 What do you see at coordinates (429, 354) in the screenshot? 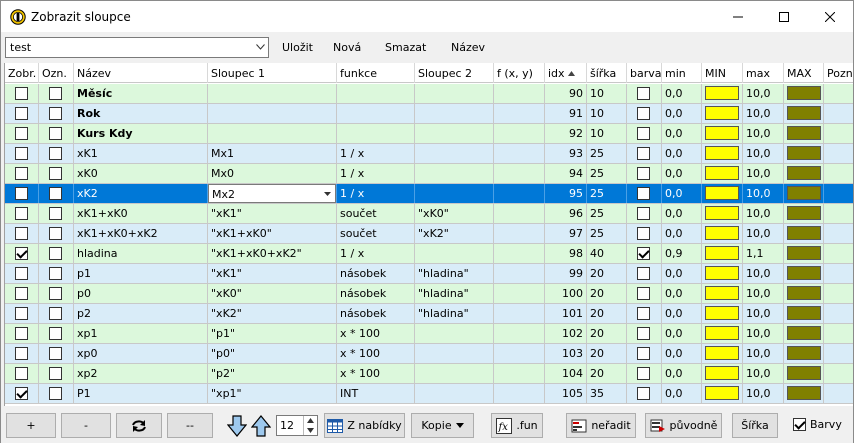
I see `table-row: xp0 "p0" x * 100 103 20 0,0 10,0` at bounding box center [429, 354].